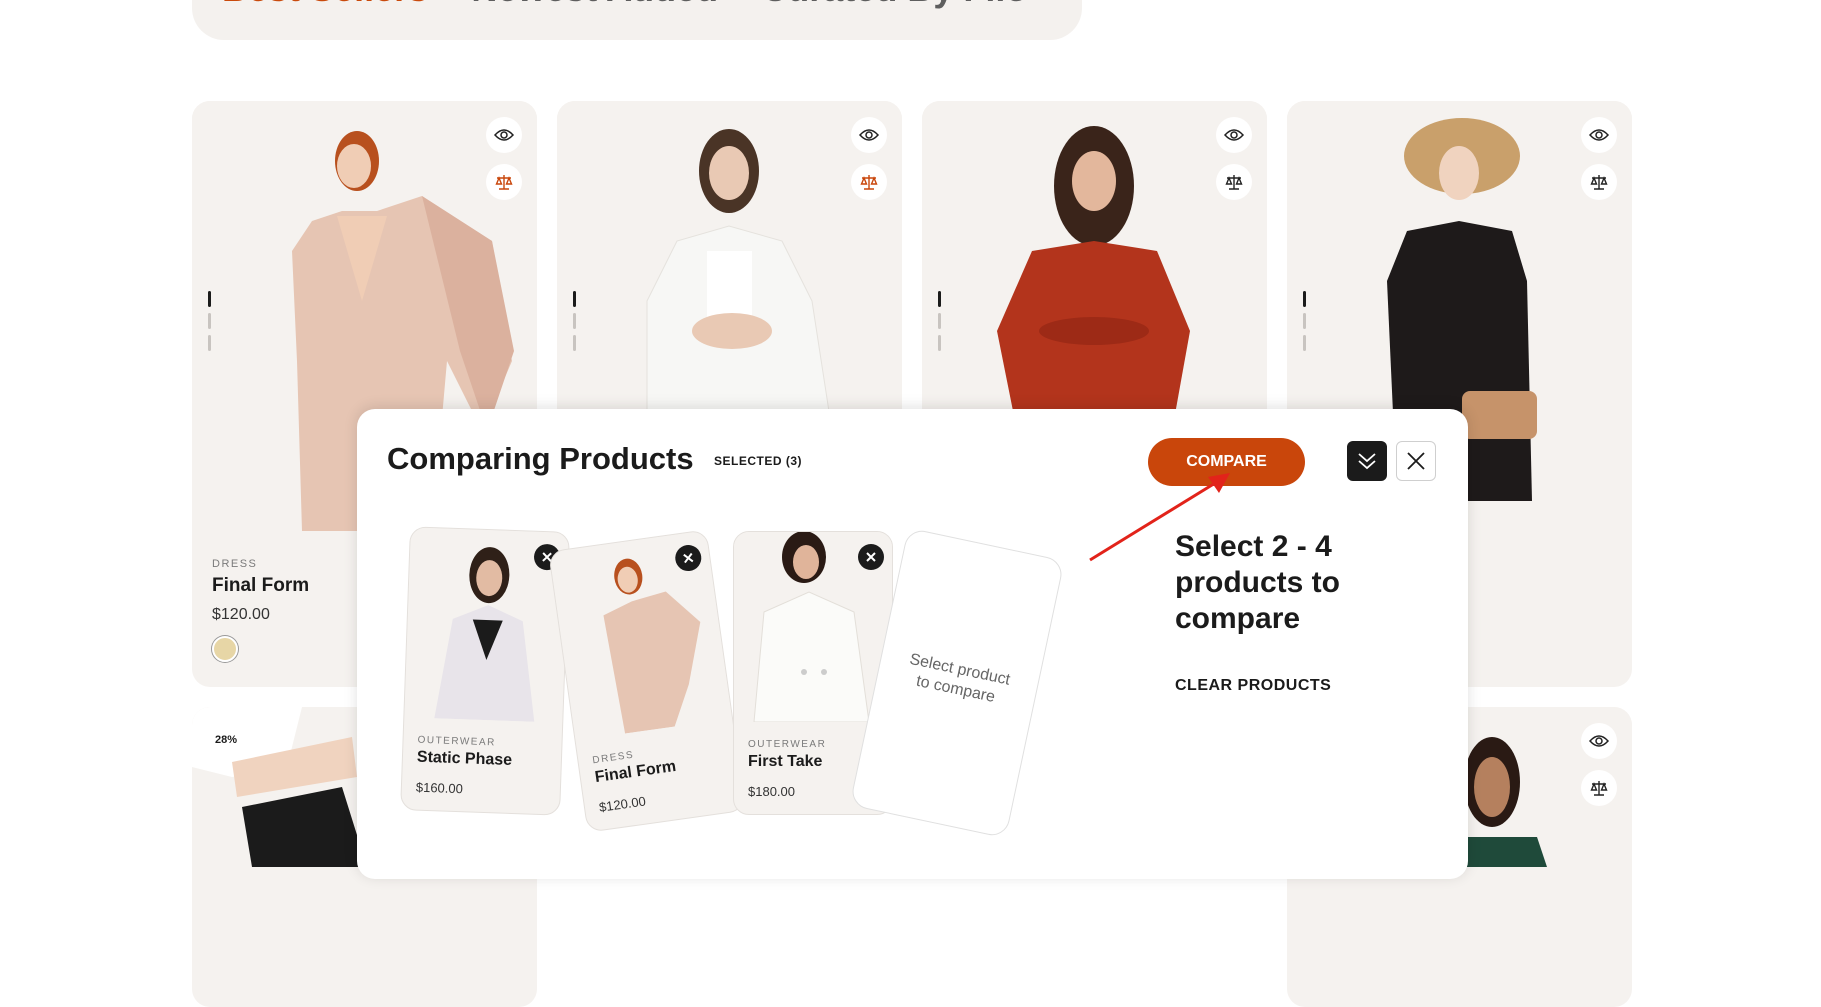 Image resolution: width=1821 pixels, height=1007 pixels. I want to click on close-panel-button, so click(1416, 461).